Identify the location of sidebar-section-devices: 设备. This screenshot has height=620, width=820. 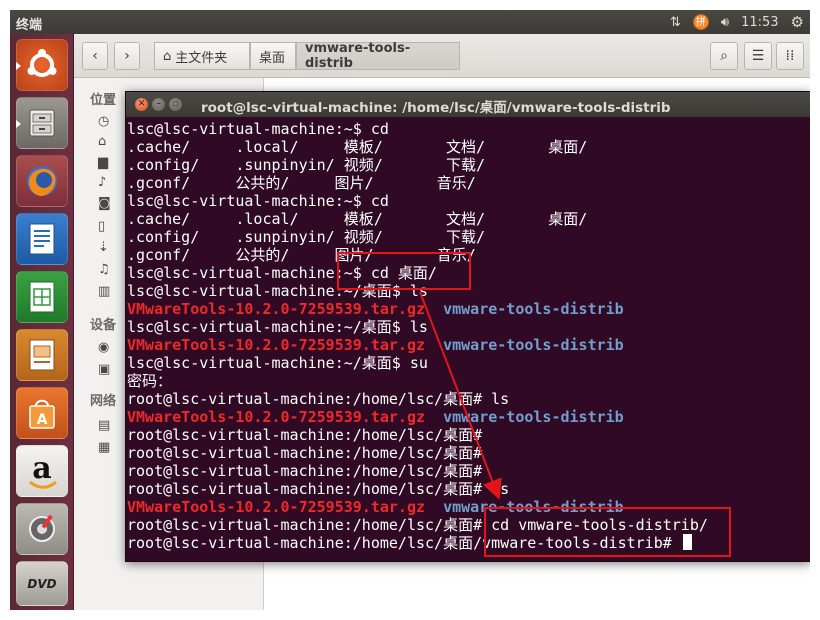
(103, 325).